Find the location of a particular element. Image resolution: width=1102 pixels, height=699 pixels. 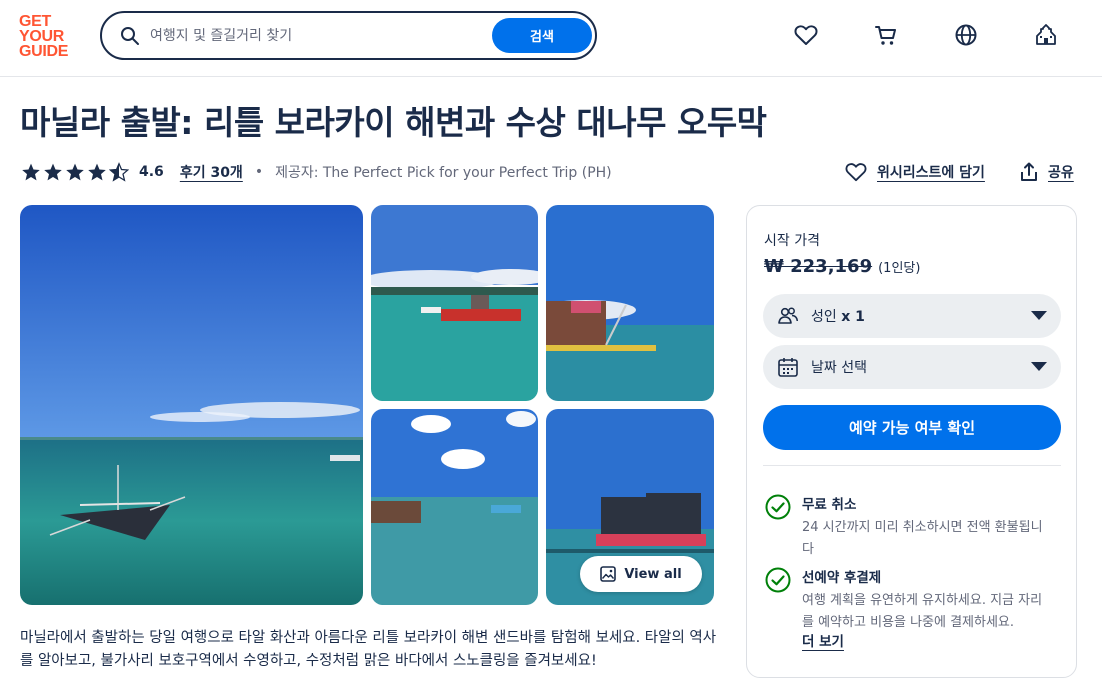

search-bar: 검색 is located at coordinates (348, 35).